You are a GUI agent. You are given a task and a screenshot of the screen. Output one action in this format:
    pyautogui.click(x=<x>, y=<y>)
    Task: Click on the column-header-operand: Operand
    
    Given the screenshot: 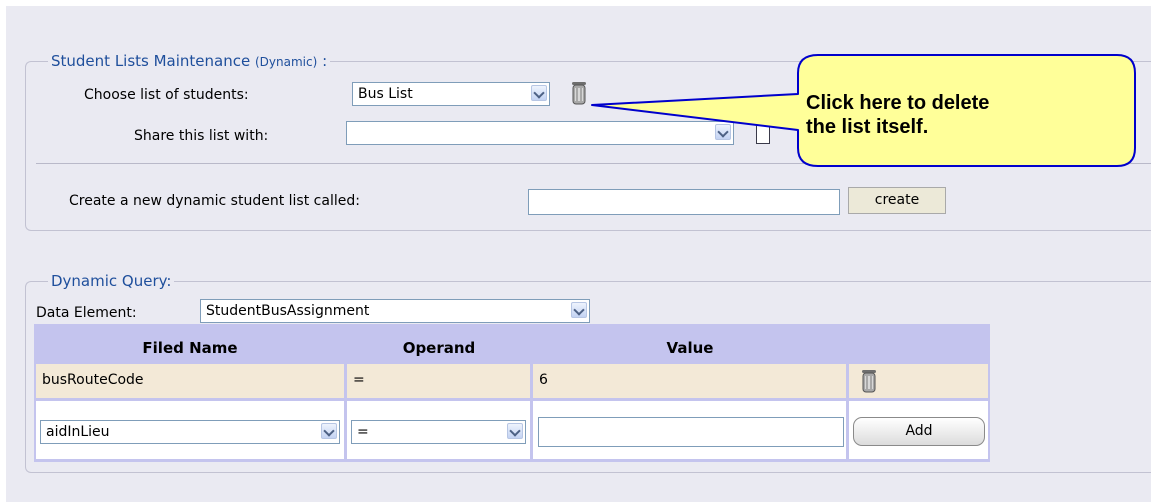 What is the action you would take?
    pyautogui.click(x=439, y=348)
    